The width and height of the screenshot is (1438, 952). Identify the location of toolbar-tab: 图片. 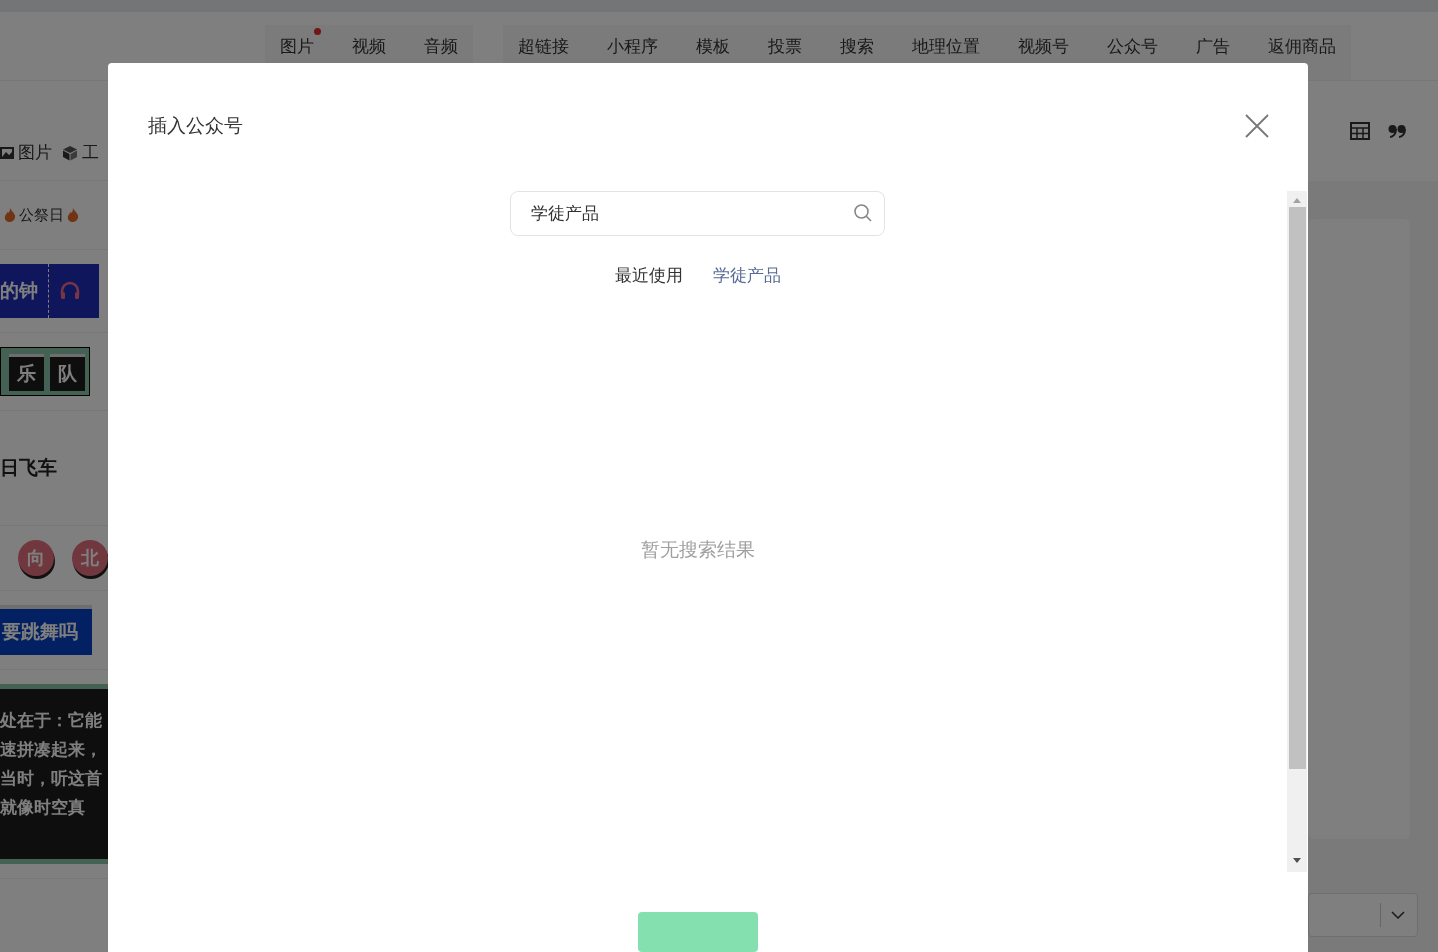
(307, 46).